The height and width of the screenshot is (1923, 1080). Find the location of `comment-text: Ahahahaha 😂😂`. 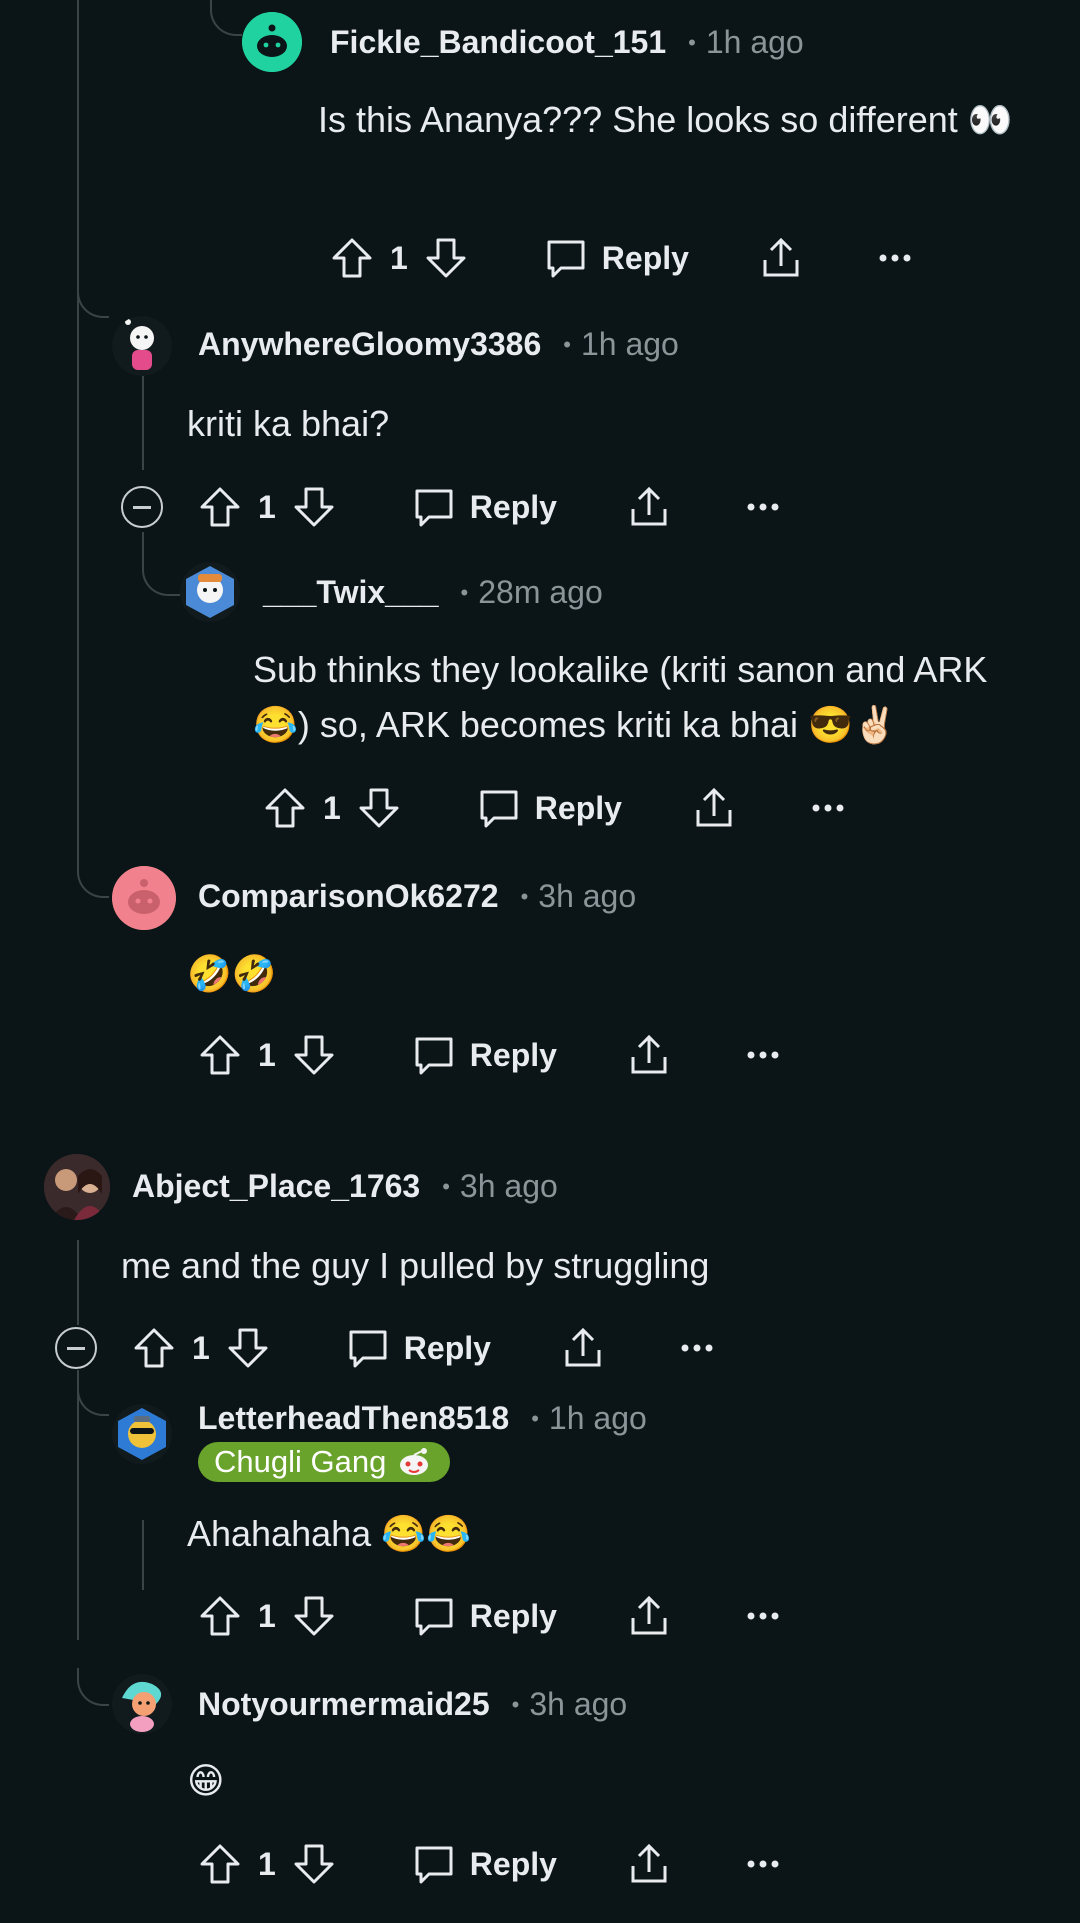

comment-text: Ahahahaha 😂😂 is located at coordinates (329, 1533).